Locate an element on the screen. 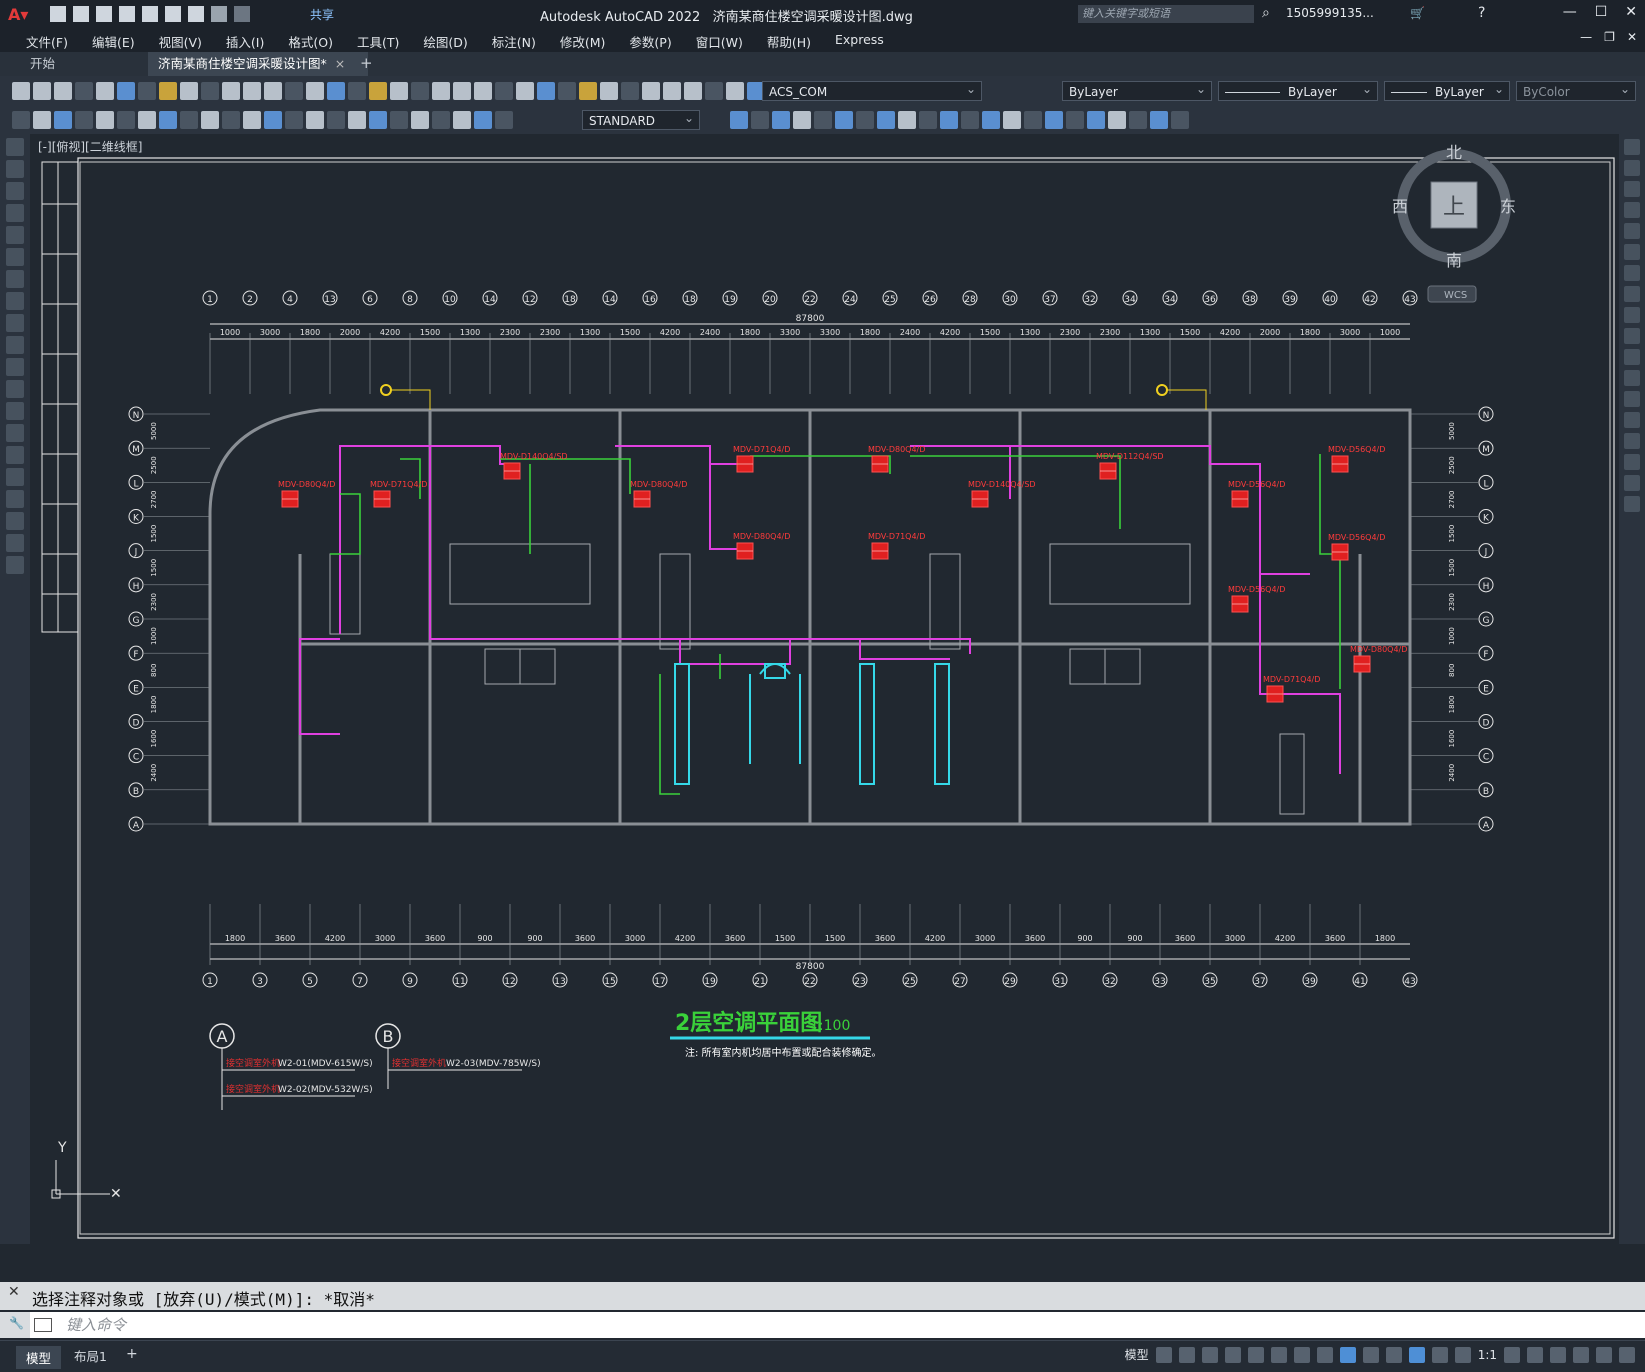 This screenshot has height=1372, width=1645. redo-icon is located at coordinates (242, 14).